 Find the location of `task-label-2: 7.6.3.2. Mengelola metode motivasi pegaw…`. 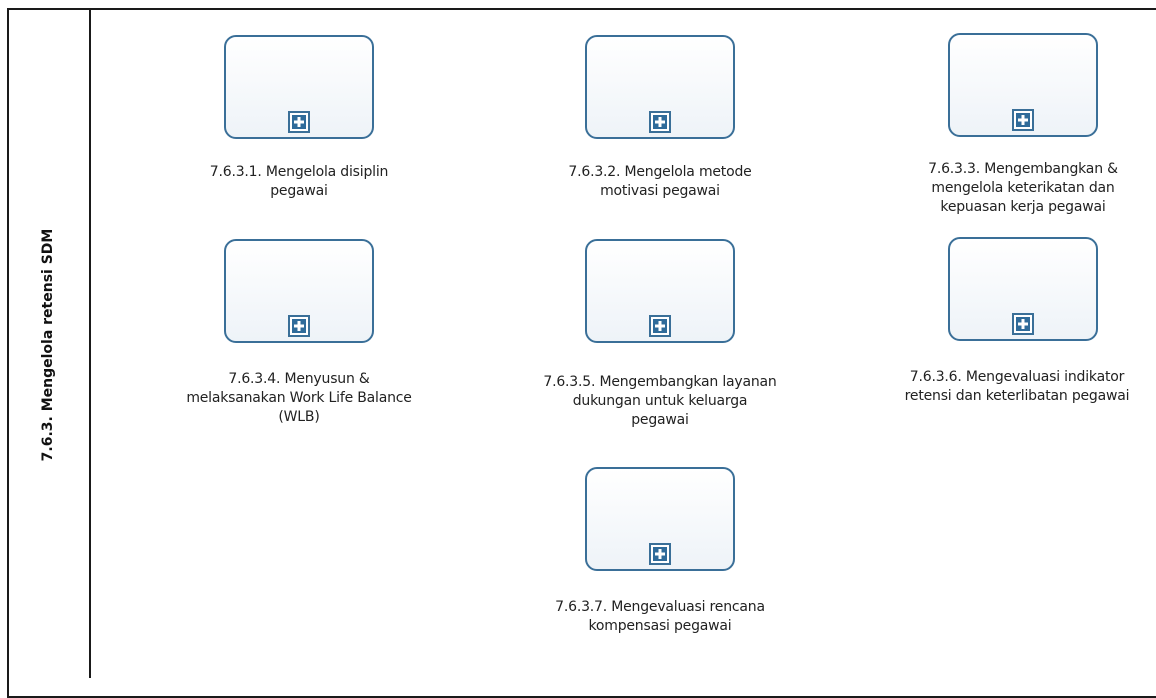

task-label-2: 7.6.3.2. Mengelola metode motivasi pegaw… is located at coordinates (660, 181).